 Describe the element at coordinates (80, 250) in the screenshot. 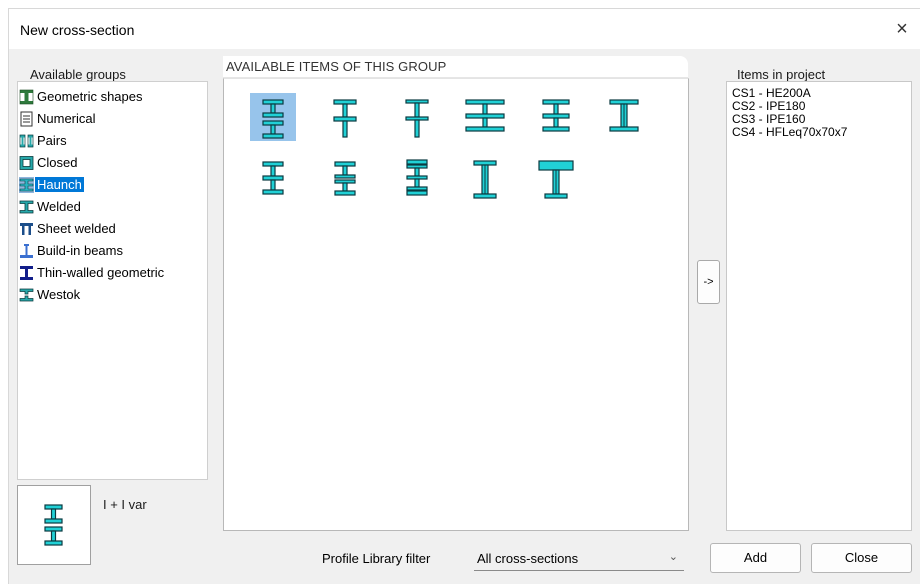

I see `group-item-label: Build-in beams` at that location.